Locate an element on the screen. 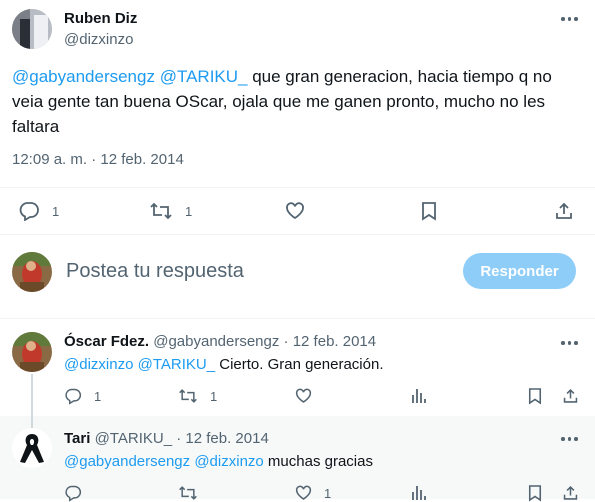  reply2-header: Tari @TARIKU_ · 12 feb. 2014 is located at coordinates (166, 438).